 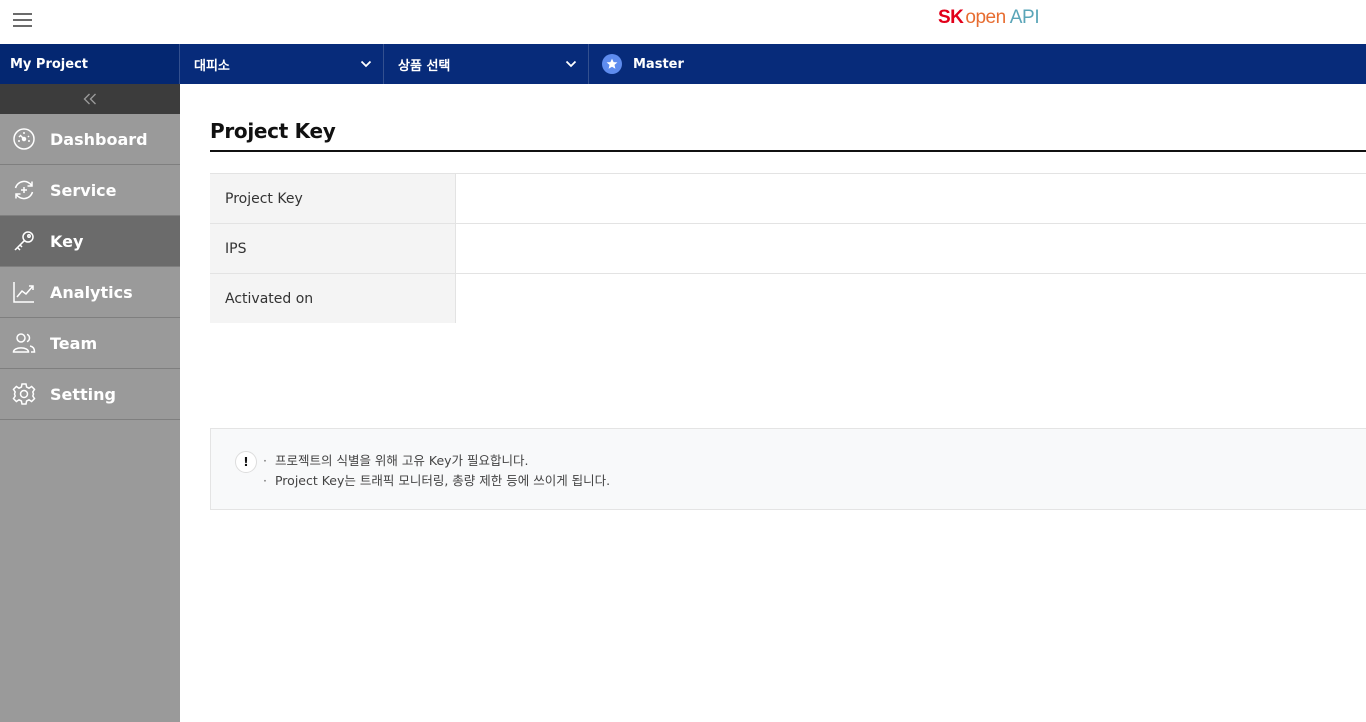 What do you see at coordinates (24, 292) in the screenshot?
I see `line-chart-icon` at bounding box center [24, 292].